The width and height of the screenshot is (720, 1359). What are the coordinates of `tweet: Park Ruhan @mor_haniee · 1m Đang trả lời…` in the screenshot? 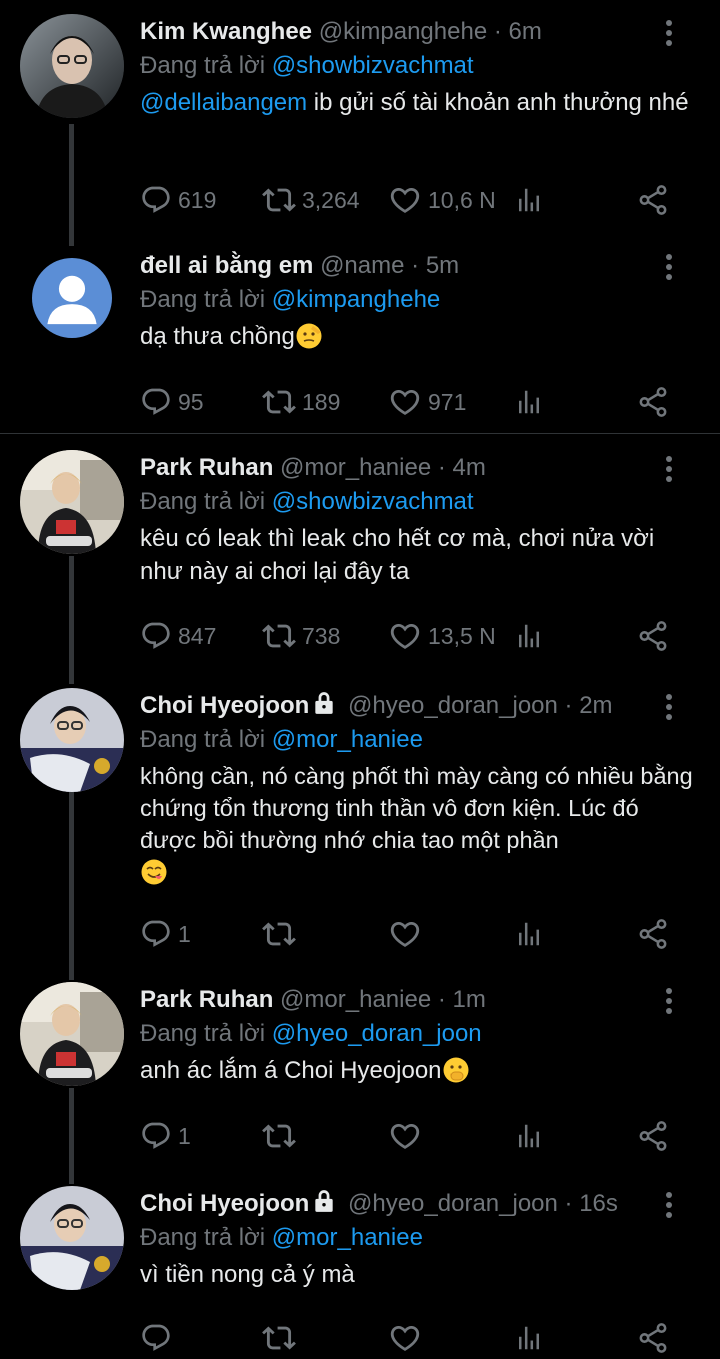 It's located at (360, 1072).